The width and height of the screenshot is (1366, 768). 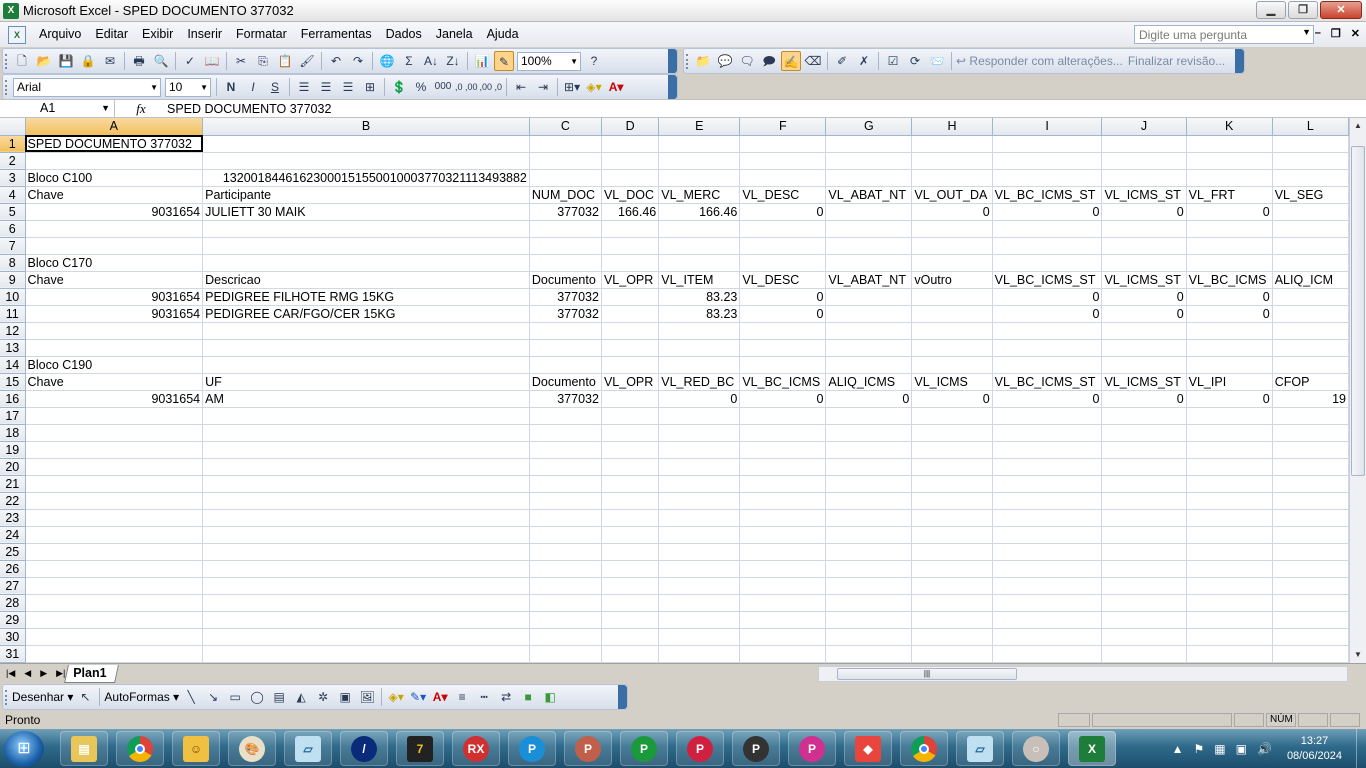 What do you see at coordinates (323, 697) in the screenshot?
I see `diagram-icon: ✲` at bounding box center [323, 697].